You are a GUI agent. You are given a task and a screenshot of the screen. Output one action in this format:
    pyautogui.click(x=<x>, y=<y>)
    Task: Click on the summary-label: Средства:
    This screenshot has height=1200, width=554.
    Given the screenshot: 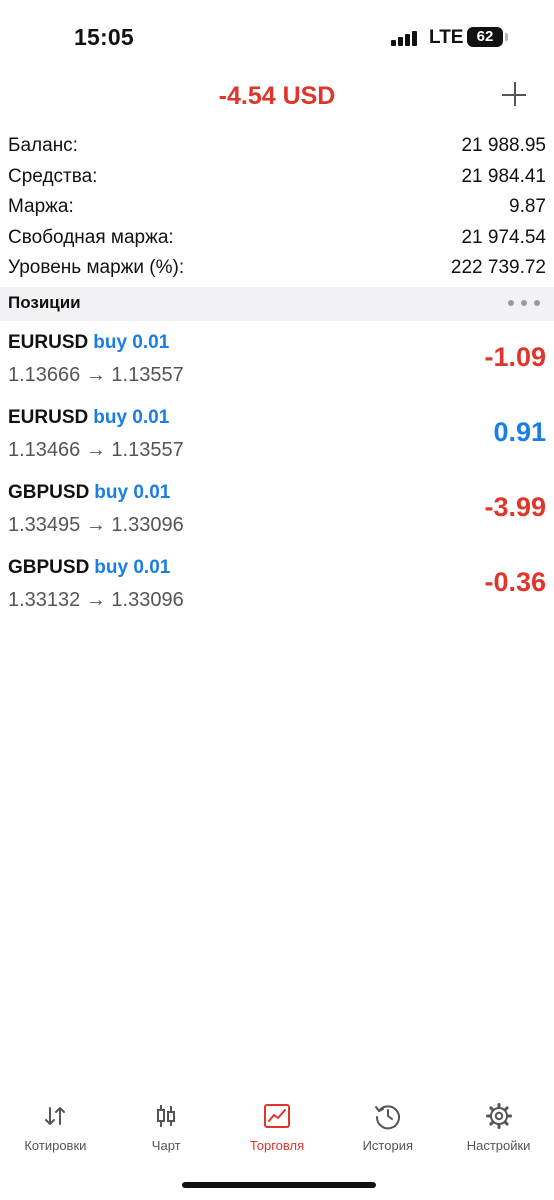 What is the action you would take?
    pyautogui.click(x=53, y=176)
    